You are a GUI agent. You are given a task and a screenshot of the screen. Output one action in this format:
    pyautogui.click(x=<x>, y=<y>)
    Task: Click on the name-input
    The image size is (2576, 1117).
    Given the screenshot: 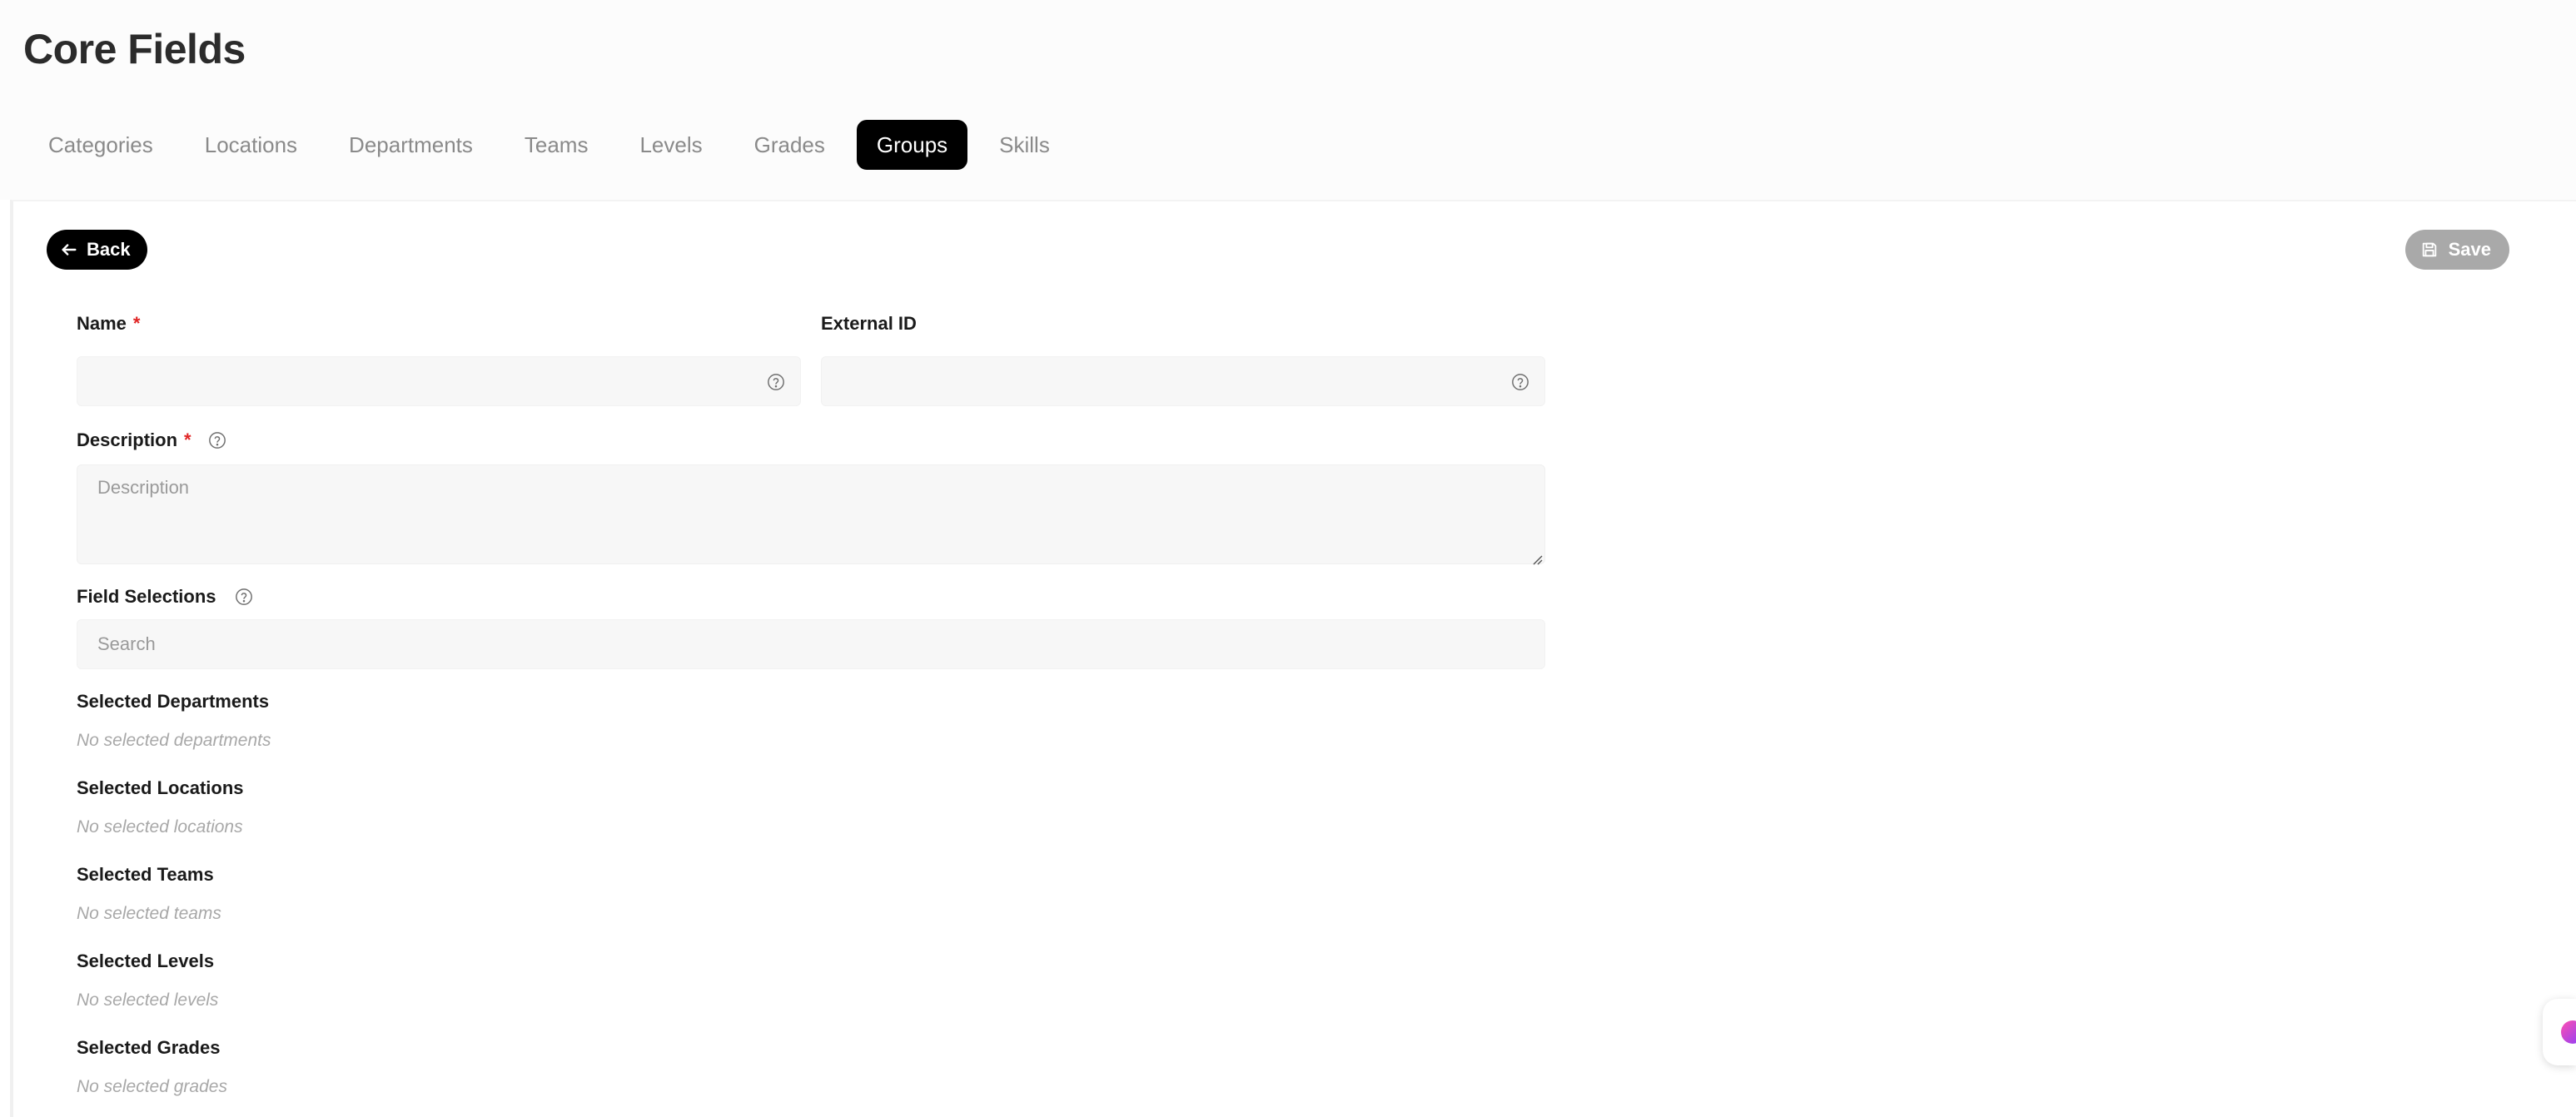 What is the action you would take?
    pyautogui.click(x=439, y=381)
    